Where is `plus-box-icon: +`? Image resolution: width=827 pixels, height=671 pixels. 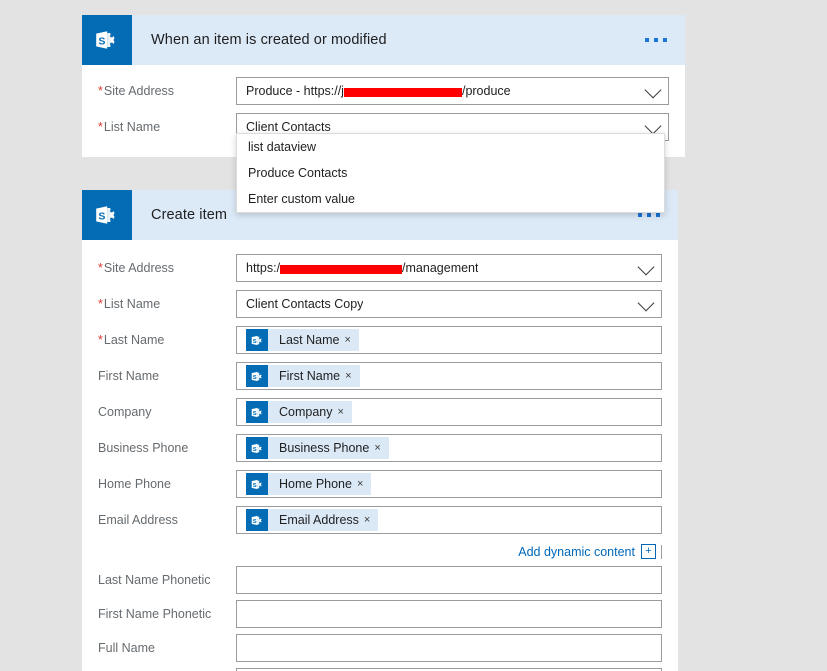 plus-box-icon: + is located at coordinates (648, 551).